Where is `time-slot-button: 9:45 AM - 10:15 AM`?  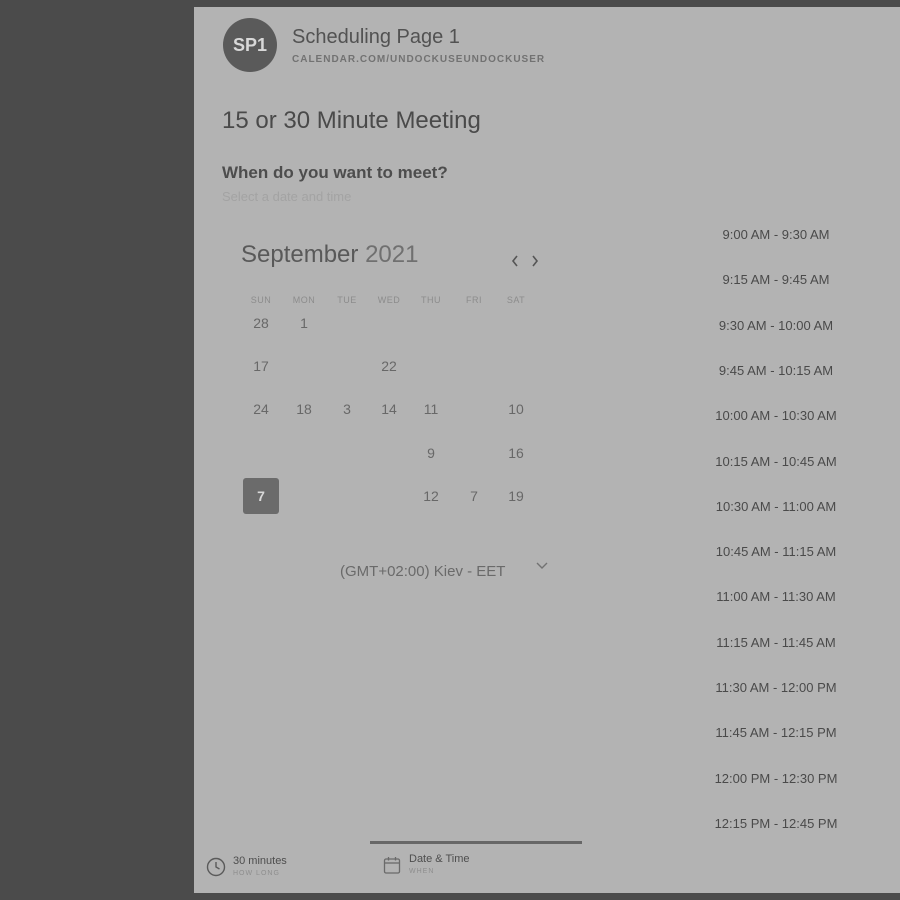
time-slot-button: 9:45 AM - 10:15 AM is located at coordinates (776, 371).